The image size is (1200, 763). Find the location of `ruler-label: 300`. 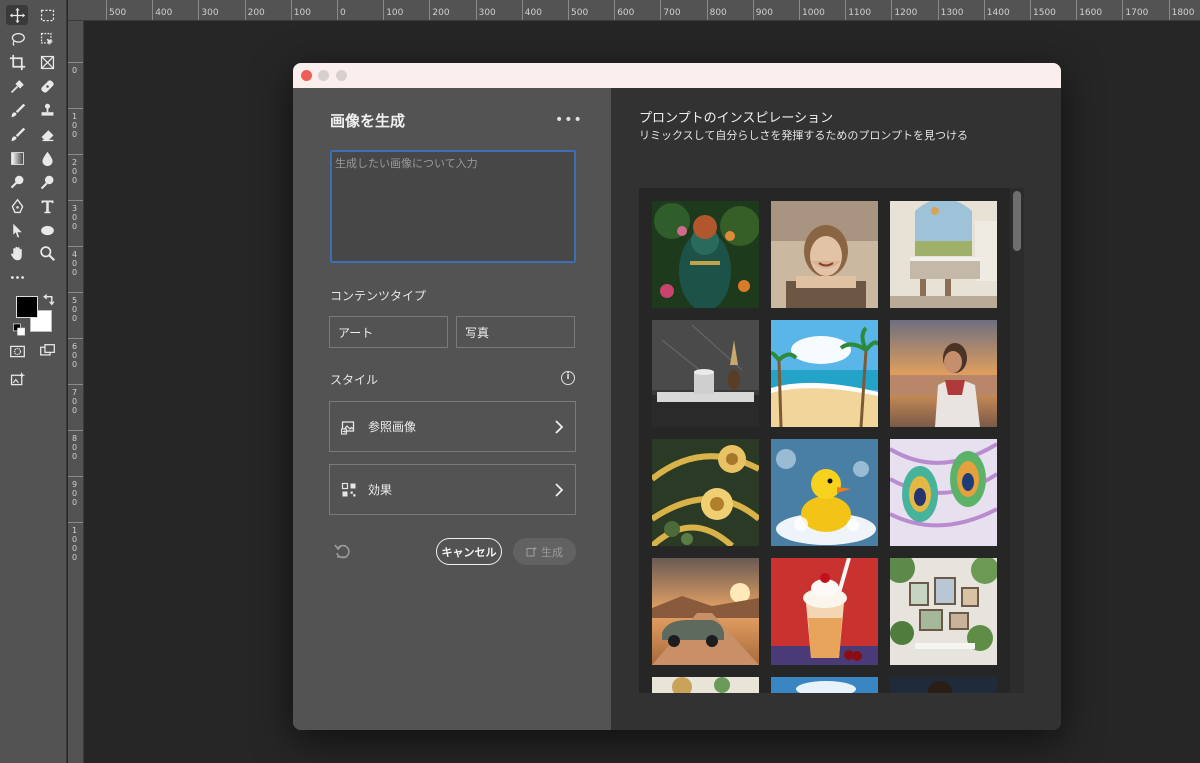

ruler-label: 300 is located at coordinates (487, 13).